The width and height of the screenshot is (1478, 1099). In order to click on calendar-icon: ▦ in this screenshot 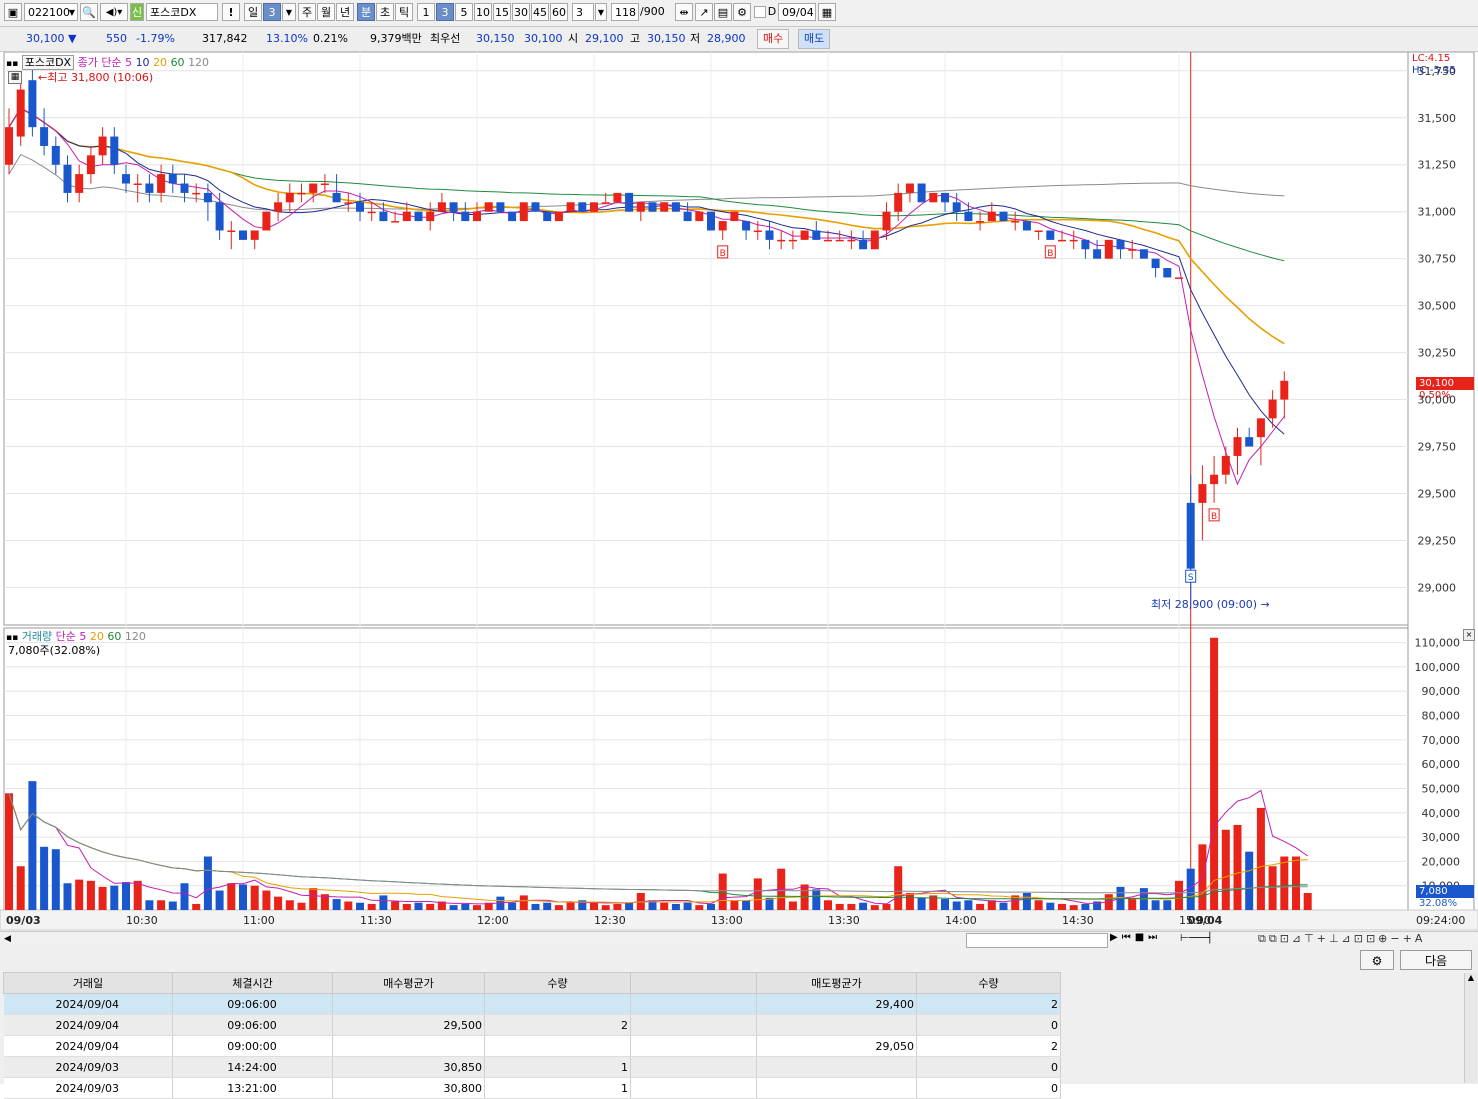, I will do `click(827, 12)`.